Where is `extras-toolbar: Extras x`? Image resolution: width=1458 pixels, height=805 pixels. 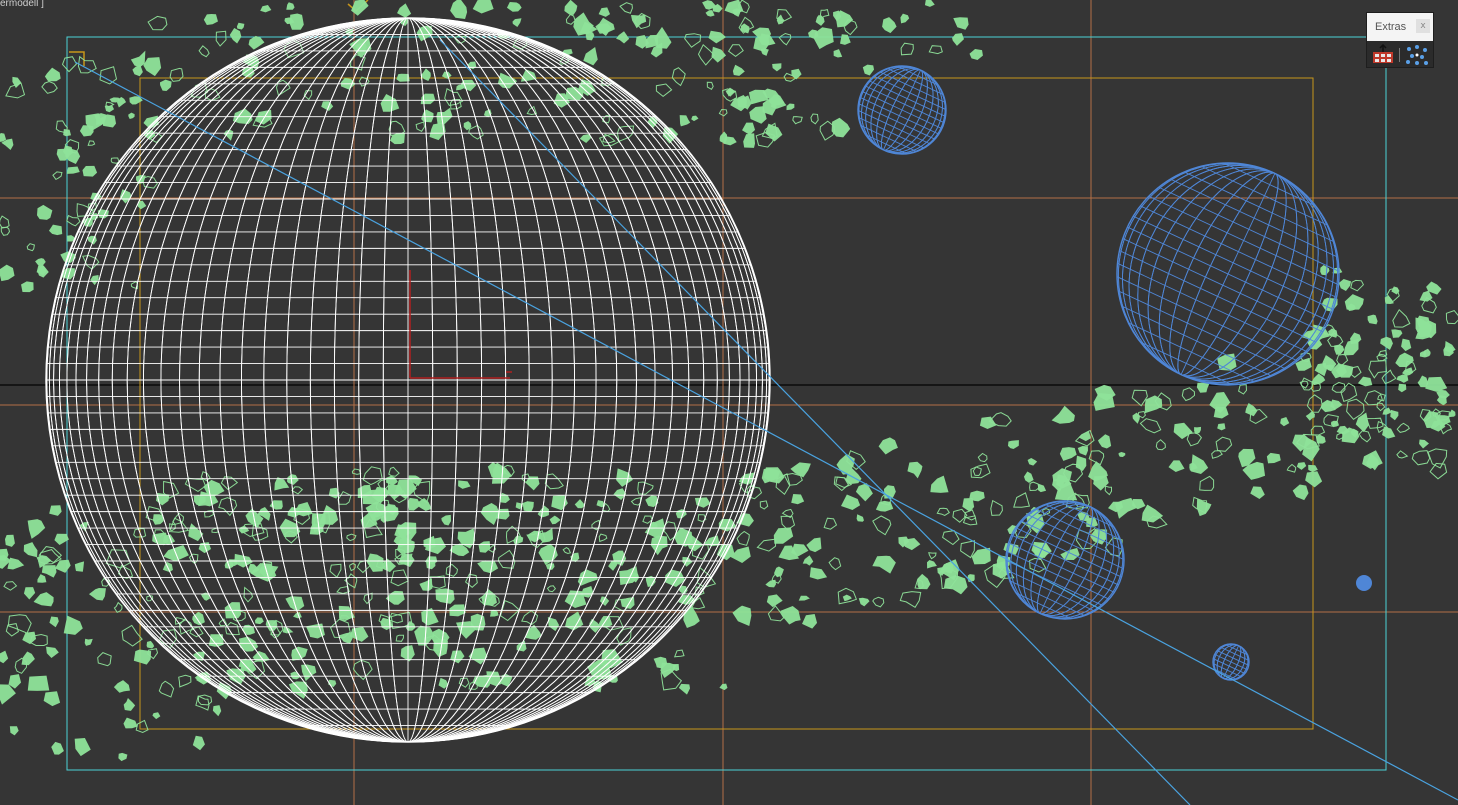
extras-toolbar: Extras x is located at coordinates (1400, 40).